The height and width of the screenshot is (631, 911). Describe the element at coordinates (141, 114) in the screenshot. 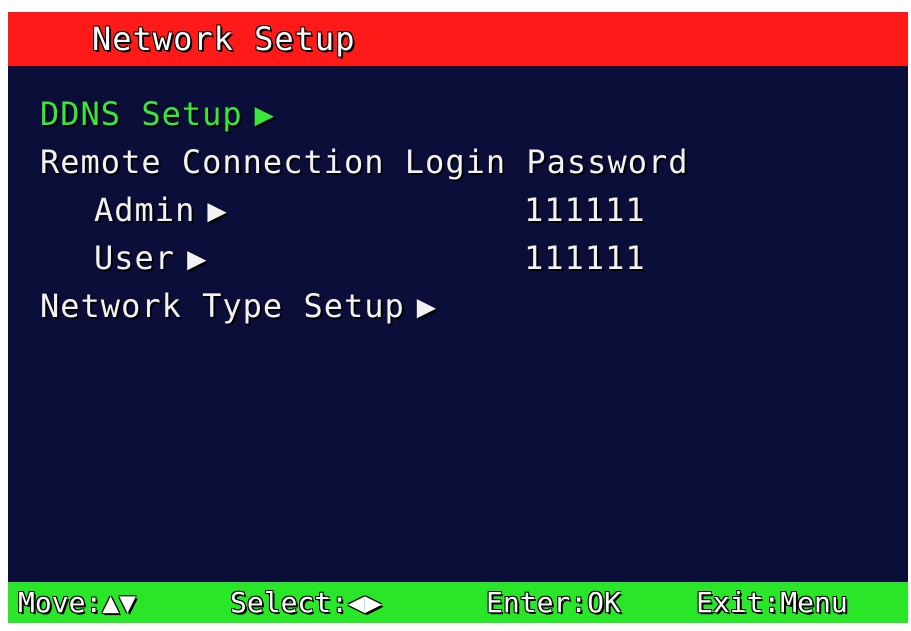

I see `menu-item-label: DDNS Setup` at that location.